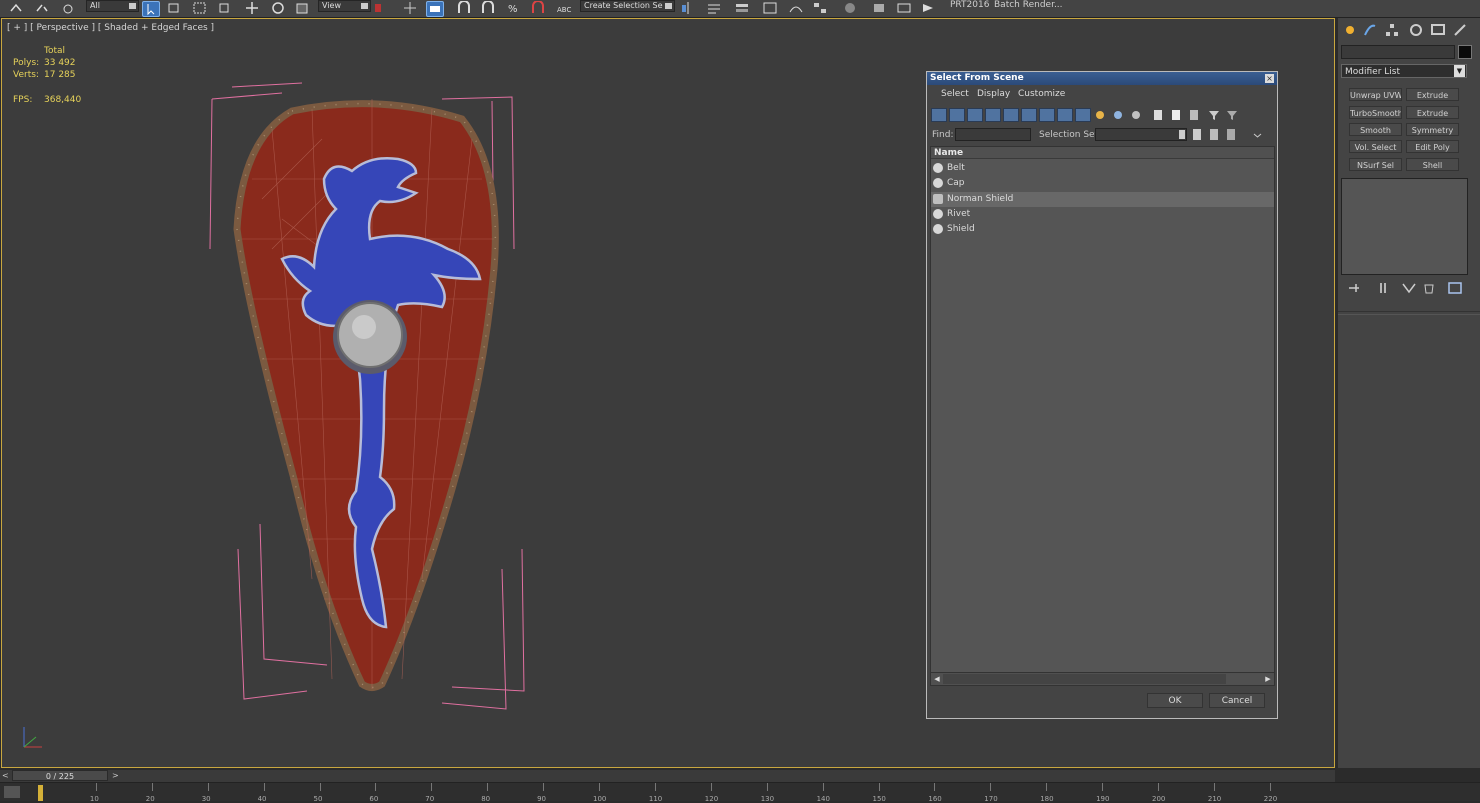 The width and height of the screenshot is (1480, 803). What do you see at coordinates (435, 9) in the screenshot?
I see `keyboard-shortcut-override-icon` at bounding box center [435, 9].